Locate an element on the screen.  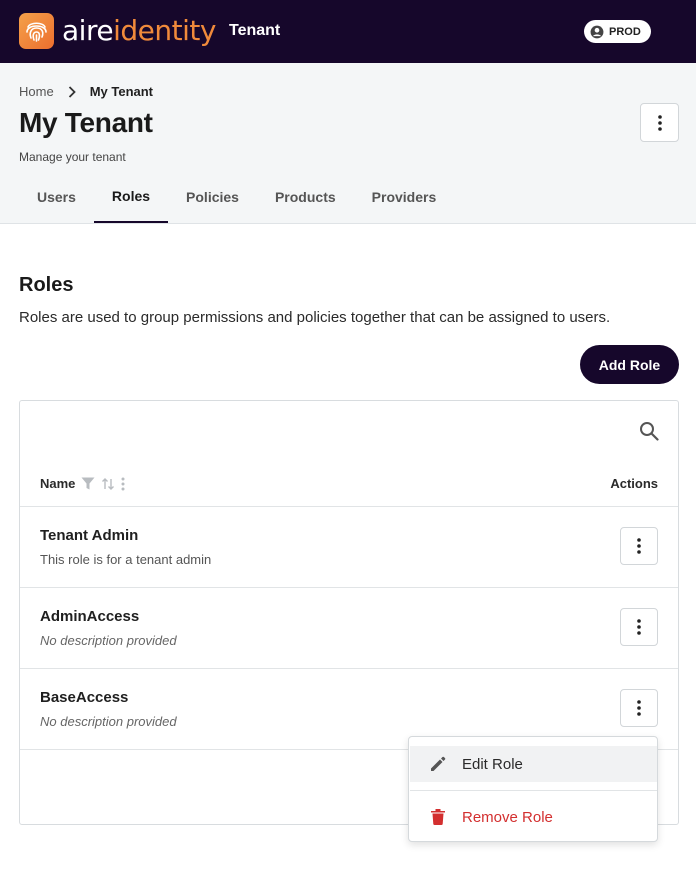
role-name: AdminAccess is located at coordinates (90, 616).